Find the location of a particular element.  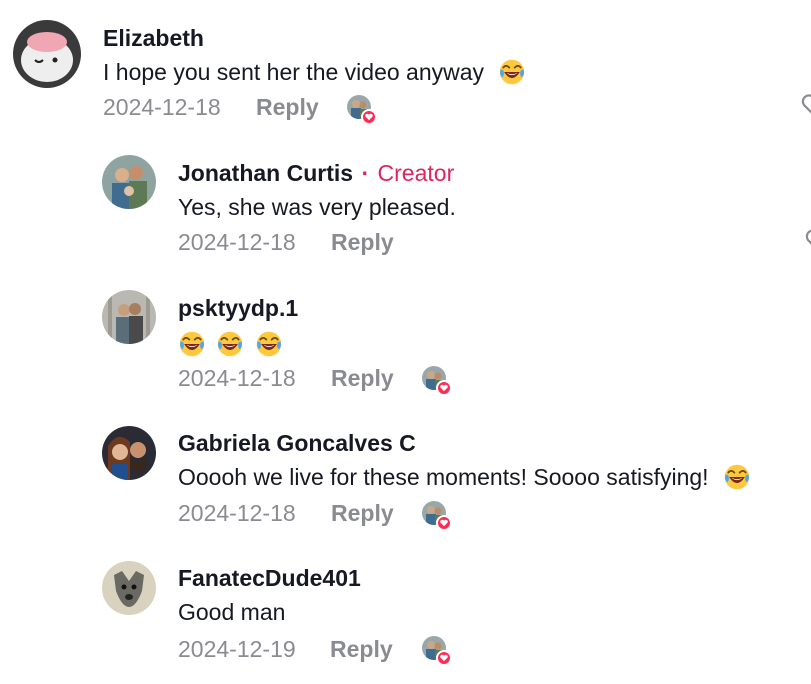

comment-username: psktyydp.1 is located at coordinates (238, 308).